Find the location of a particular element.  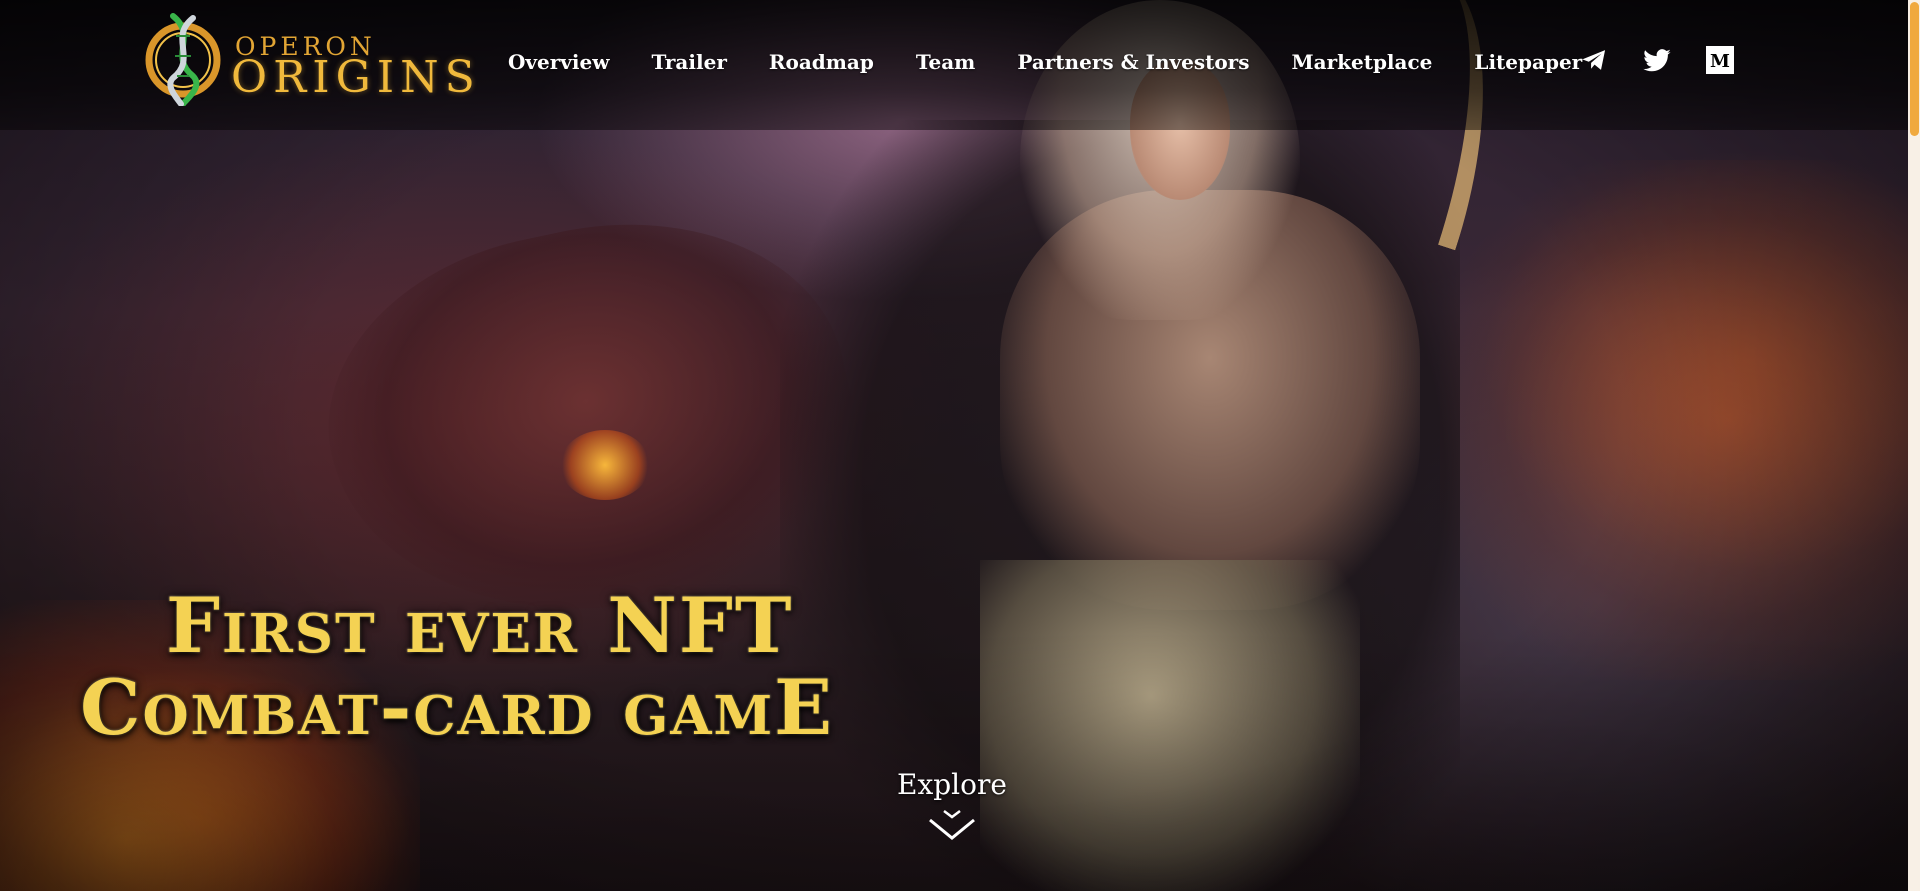

nav-item-overview: Overview is located at coordinates (558, 62).